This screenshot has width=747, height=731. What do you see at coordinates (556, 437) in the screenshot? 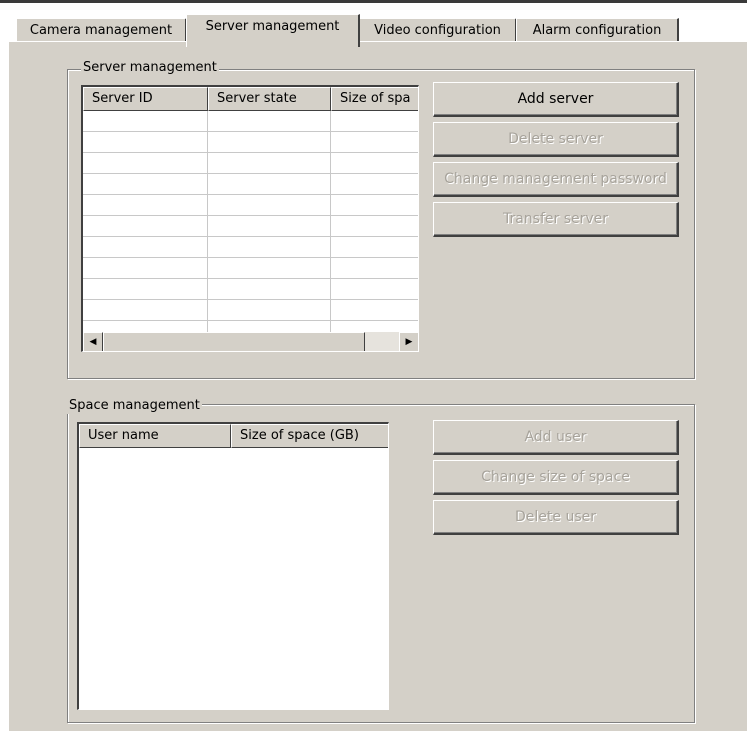
I see `add-user-button: Add user` at bounding box center [556, 437].